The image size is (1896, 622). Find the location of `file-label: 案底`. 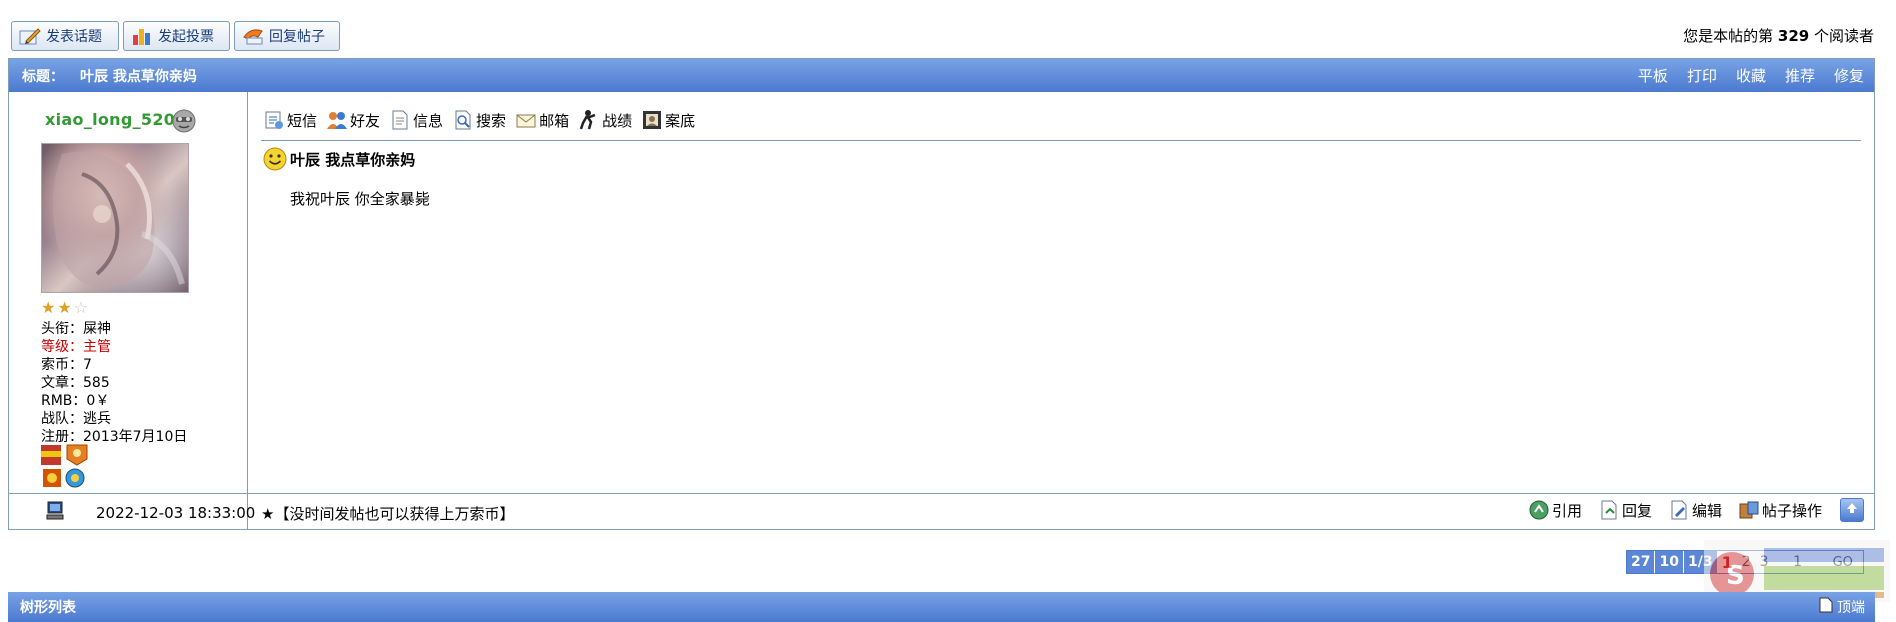

file-label: 案底 is located at coordinates (680, 120).